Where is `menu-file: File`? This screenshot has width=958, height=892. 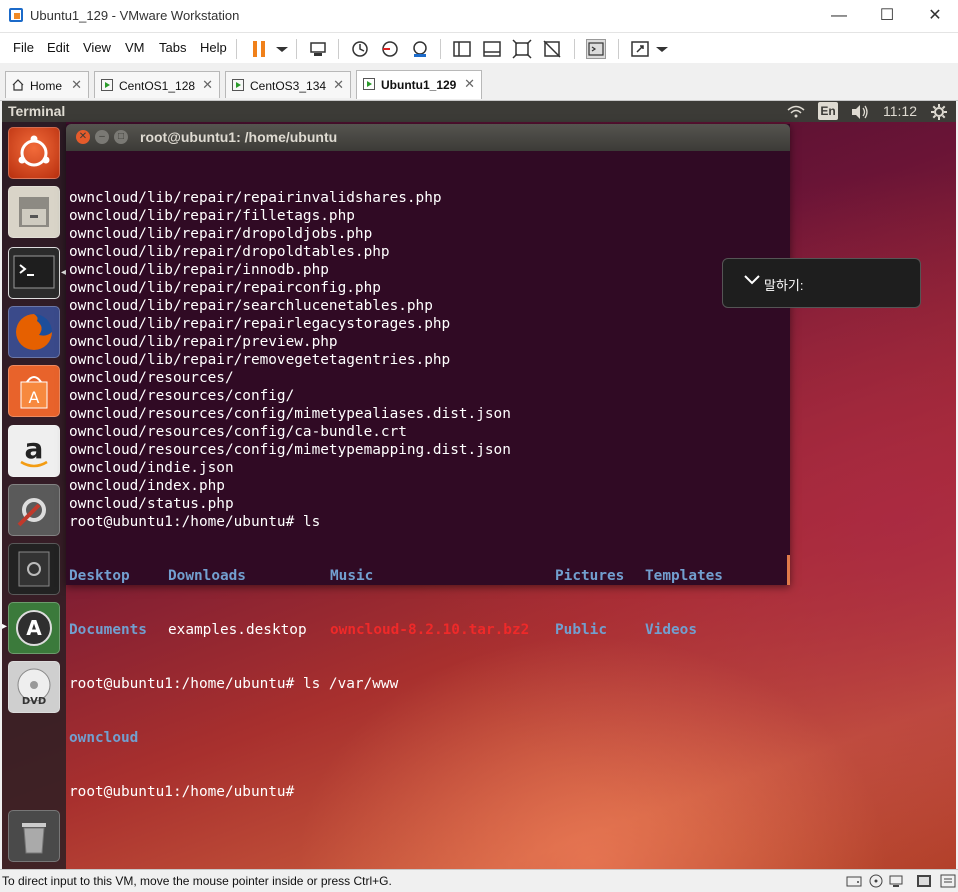
menu-file: File is located at coordinates (23, 47).